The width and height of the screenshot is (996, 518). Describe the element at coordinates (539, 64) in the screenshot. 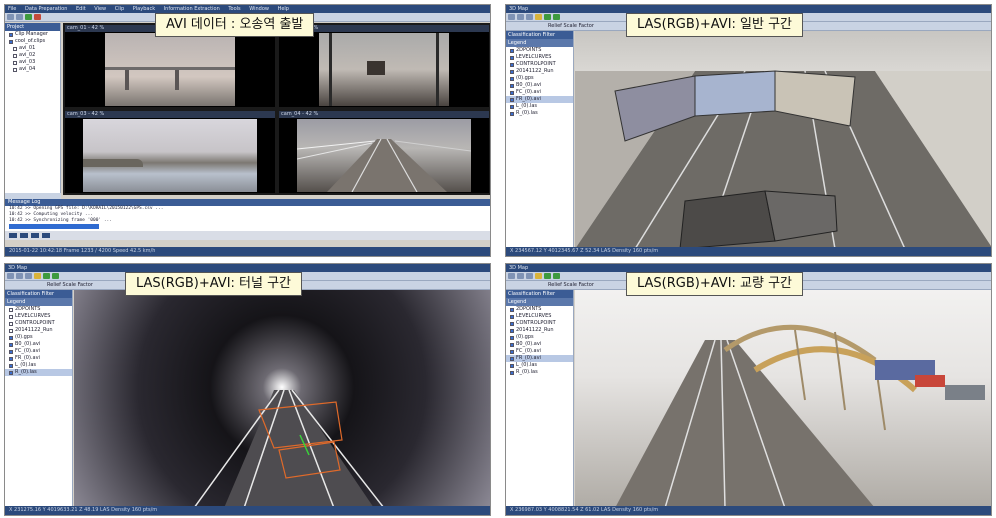

I see `legend-item: CONTROLPOINT` at that location.